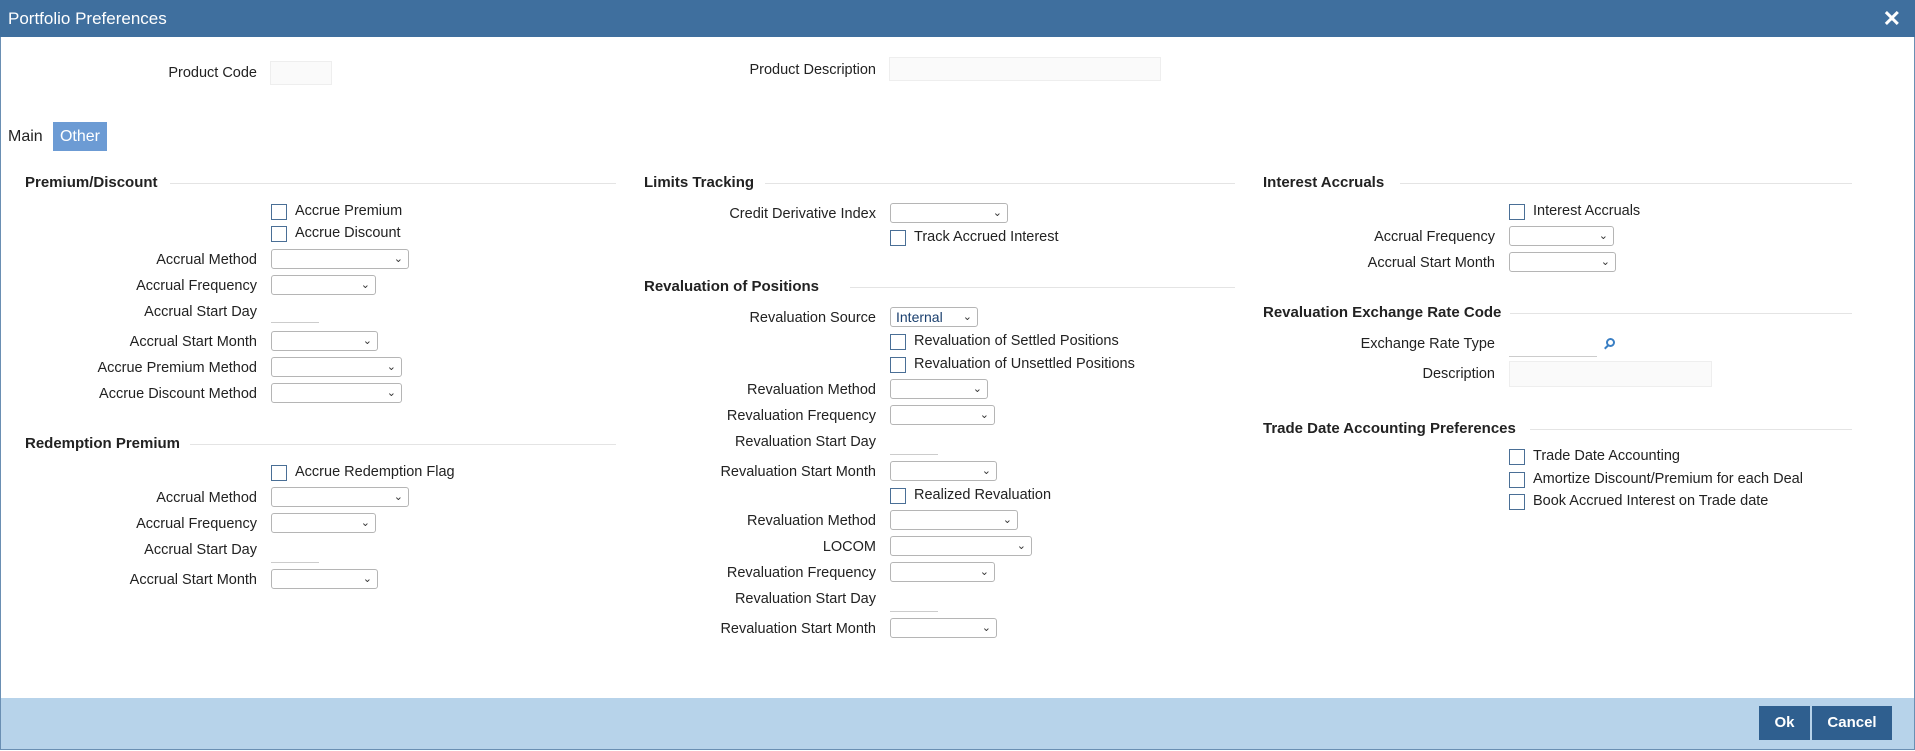 The height and width of the screenshot is (751, 1915). What do you see at coordinates (1517, 212) in the screenshot?
I see `interest-accruals-checkbox` at bounding box center [1517, 212].